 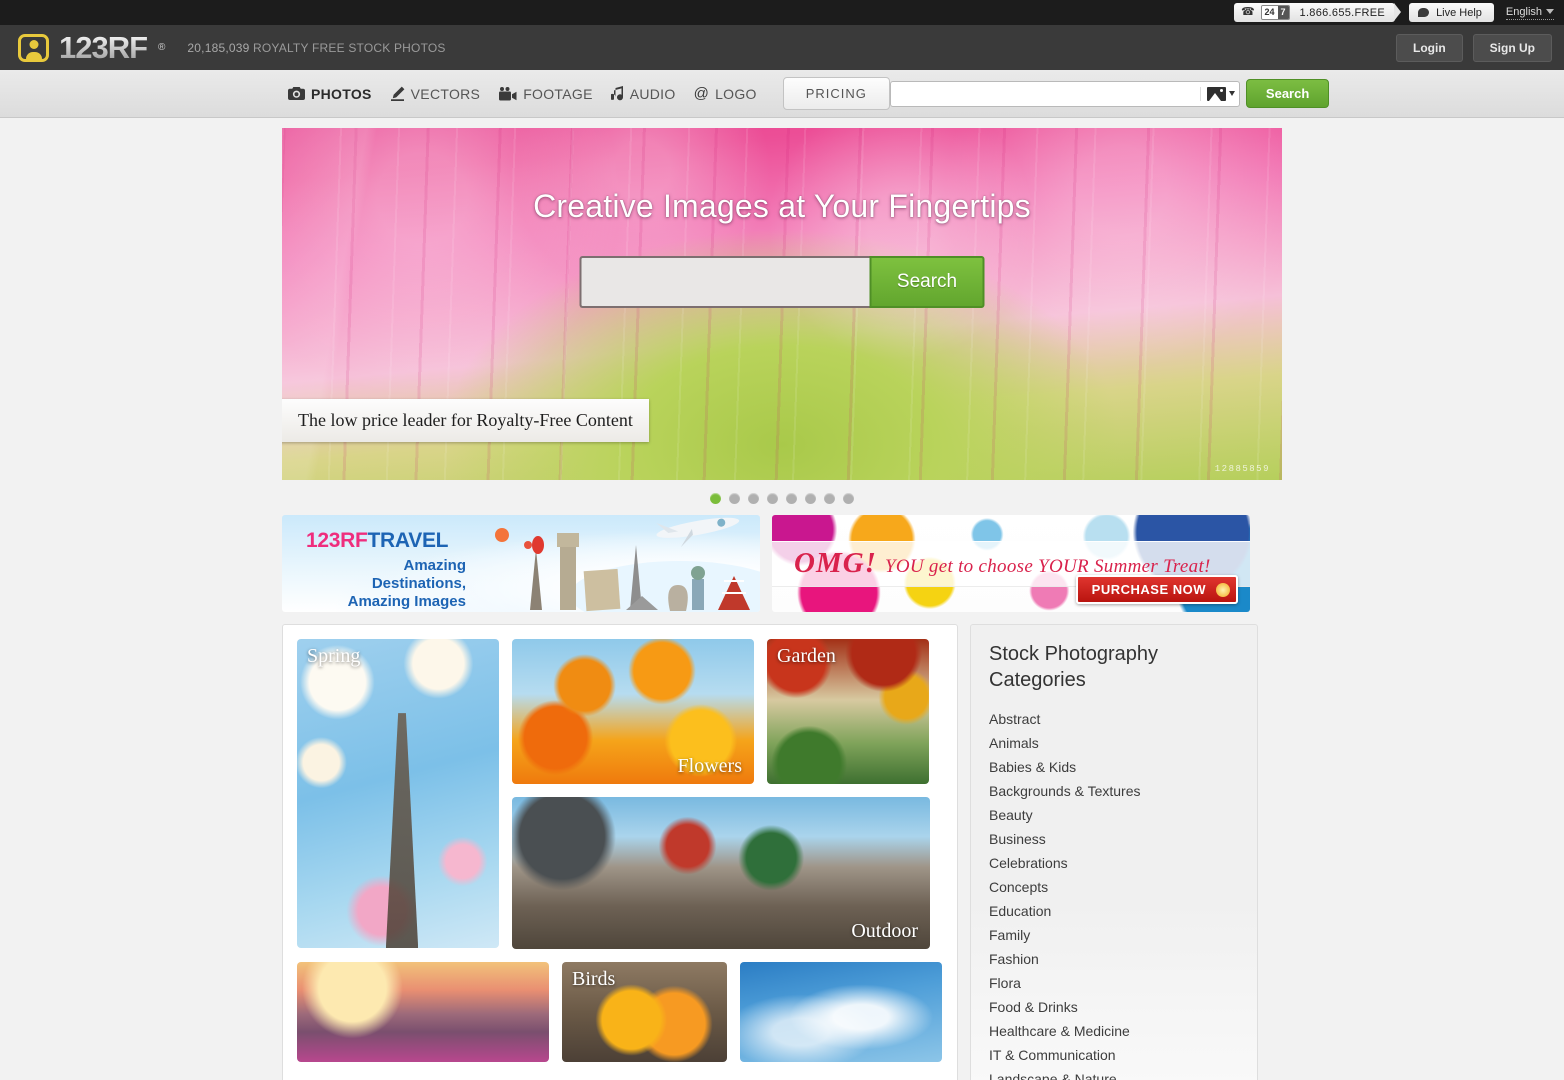 I want to click on header-search-button: Search, so click(x=1287, y=93).